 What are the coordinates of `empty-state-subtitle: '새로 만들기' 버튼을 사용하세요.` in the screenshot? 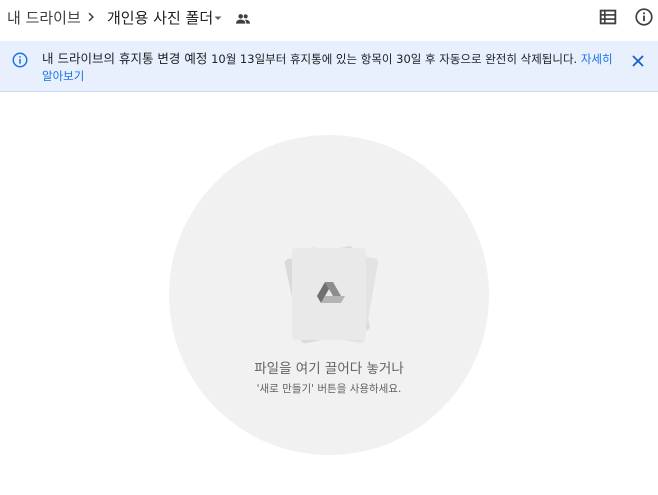 It's located at (329, 389).